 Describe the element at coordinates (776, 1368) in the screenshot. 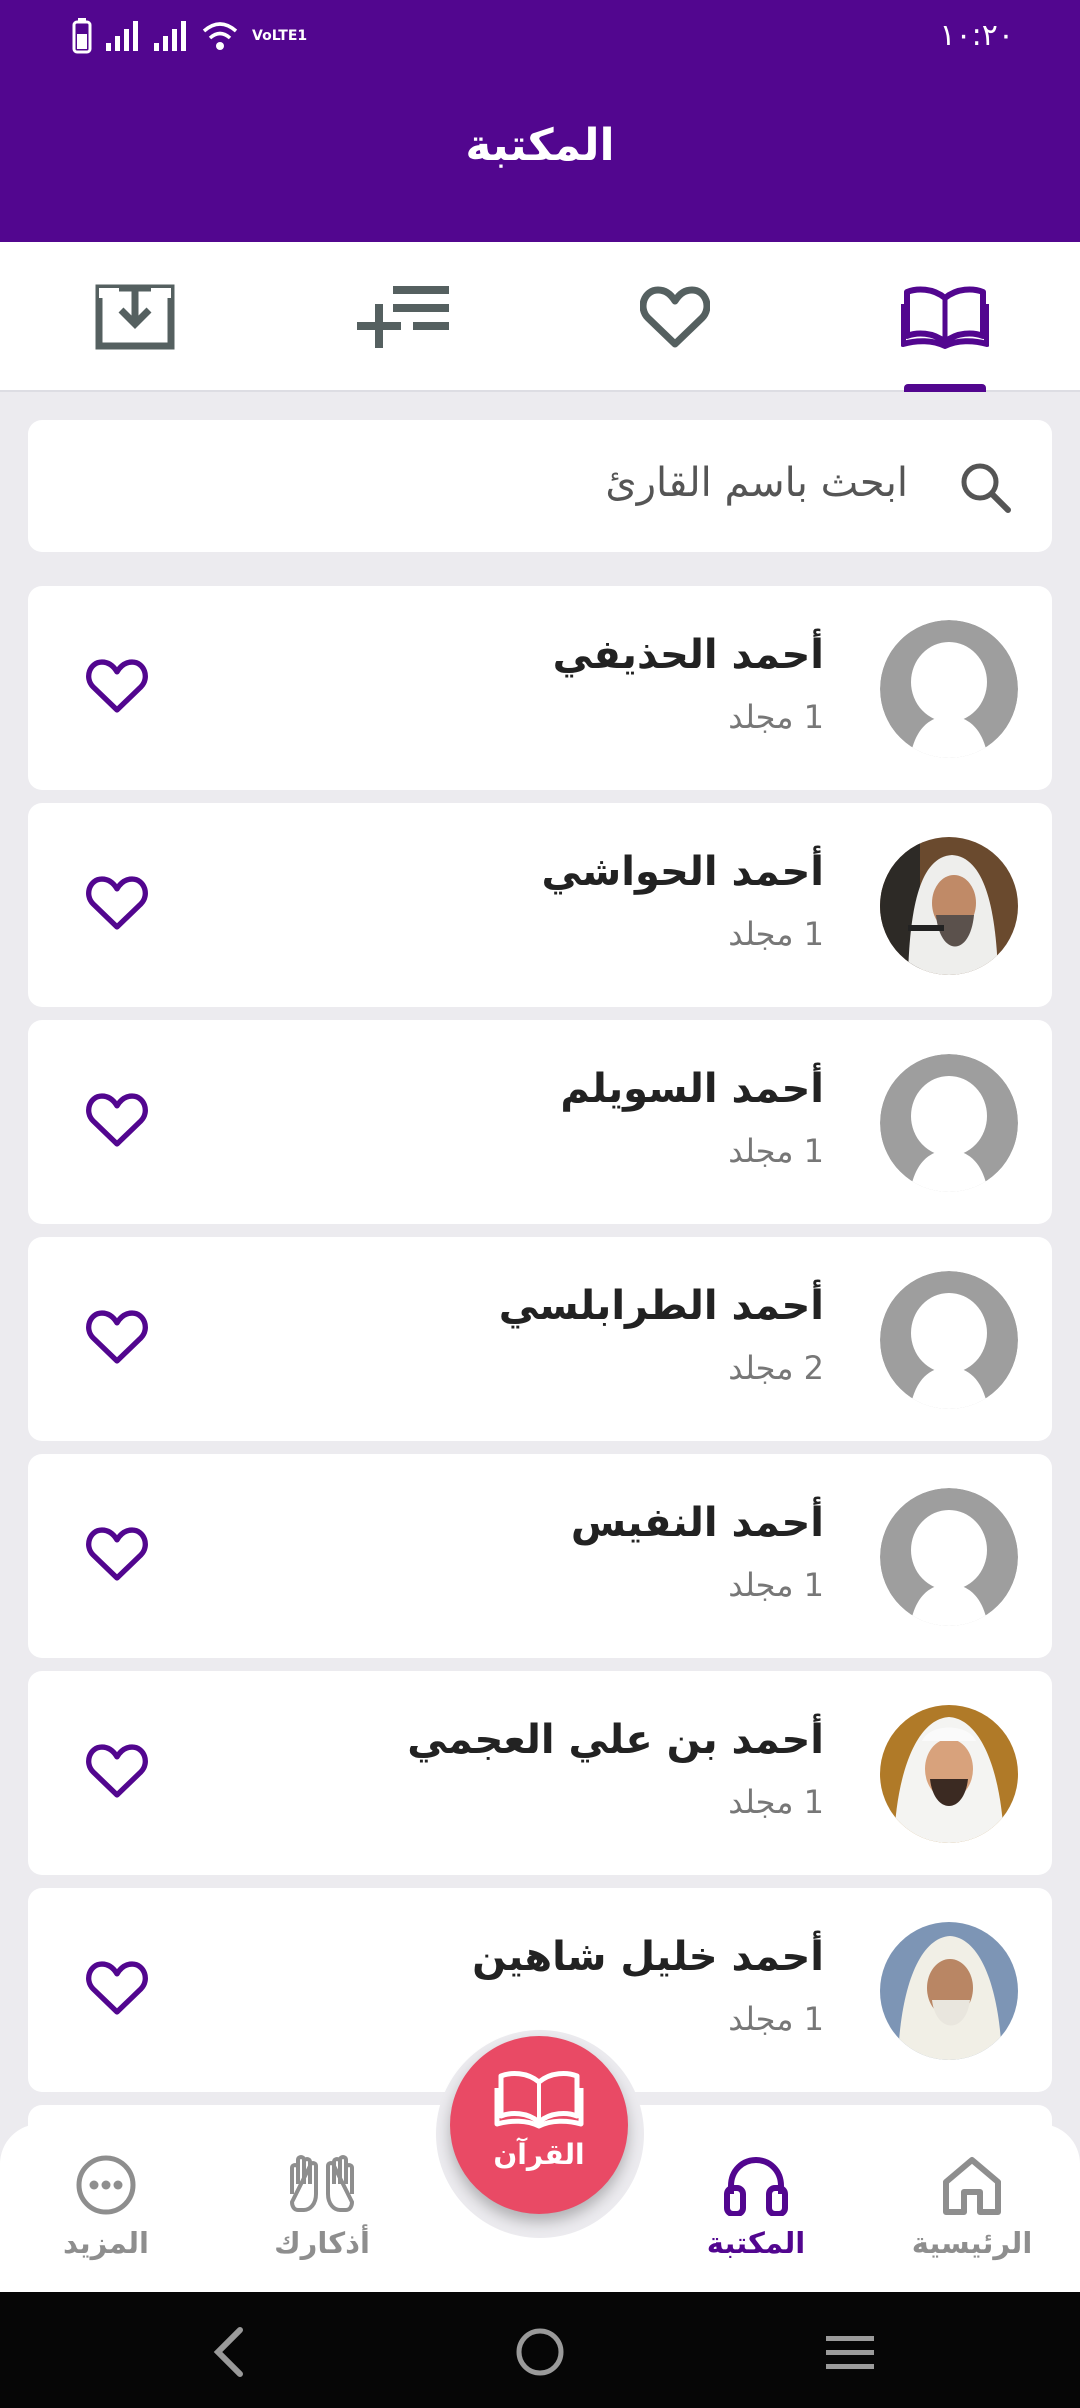

I see `reciter-folder-count: 2 مجلد` at that location.